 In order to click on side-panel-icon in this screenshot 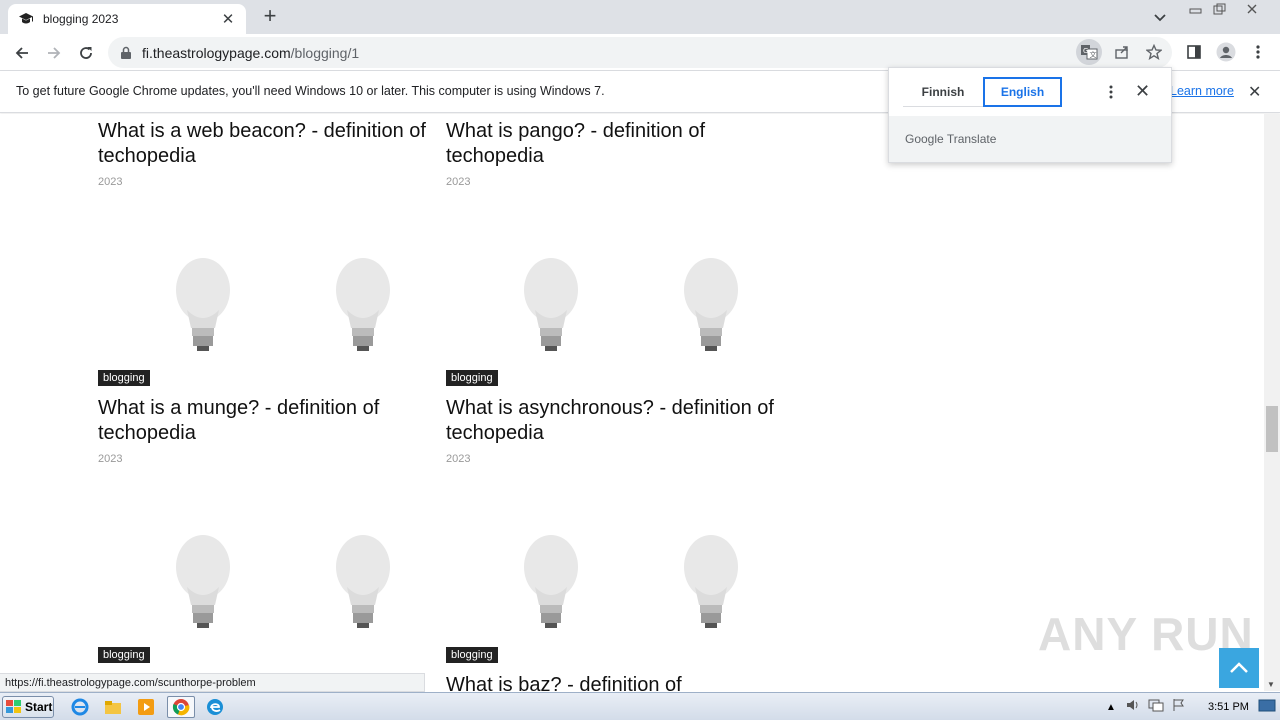, I will do `click(1194, 52)`.